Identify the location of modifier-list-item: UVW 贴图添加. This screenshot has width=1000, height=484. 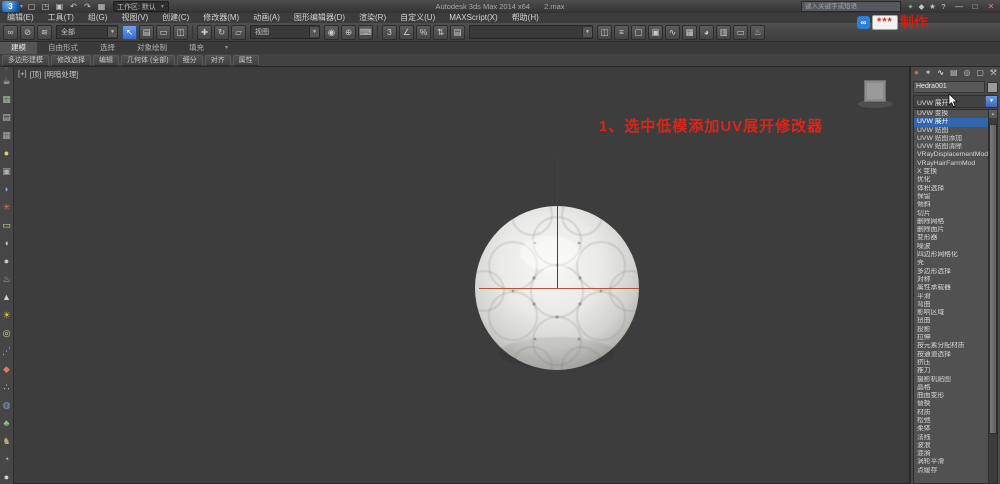
(951, 139).